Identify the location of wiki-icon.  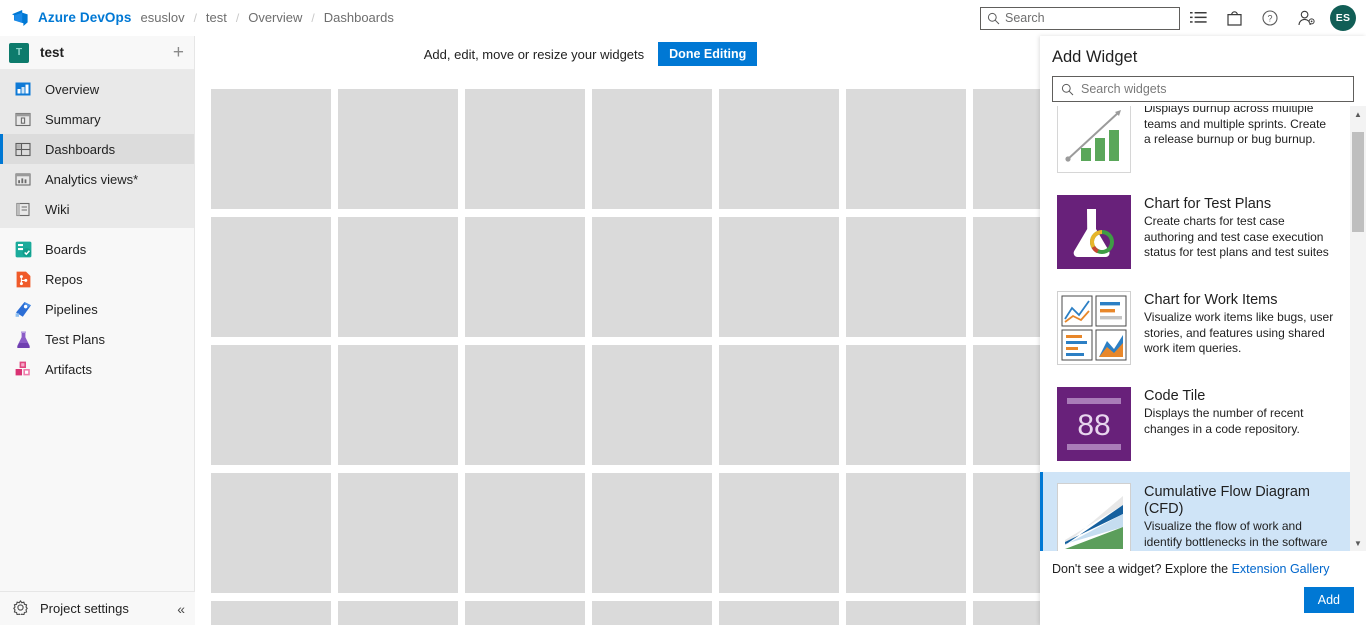
(23, 209).